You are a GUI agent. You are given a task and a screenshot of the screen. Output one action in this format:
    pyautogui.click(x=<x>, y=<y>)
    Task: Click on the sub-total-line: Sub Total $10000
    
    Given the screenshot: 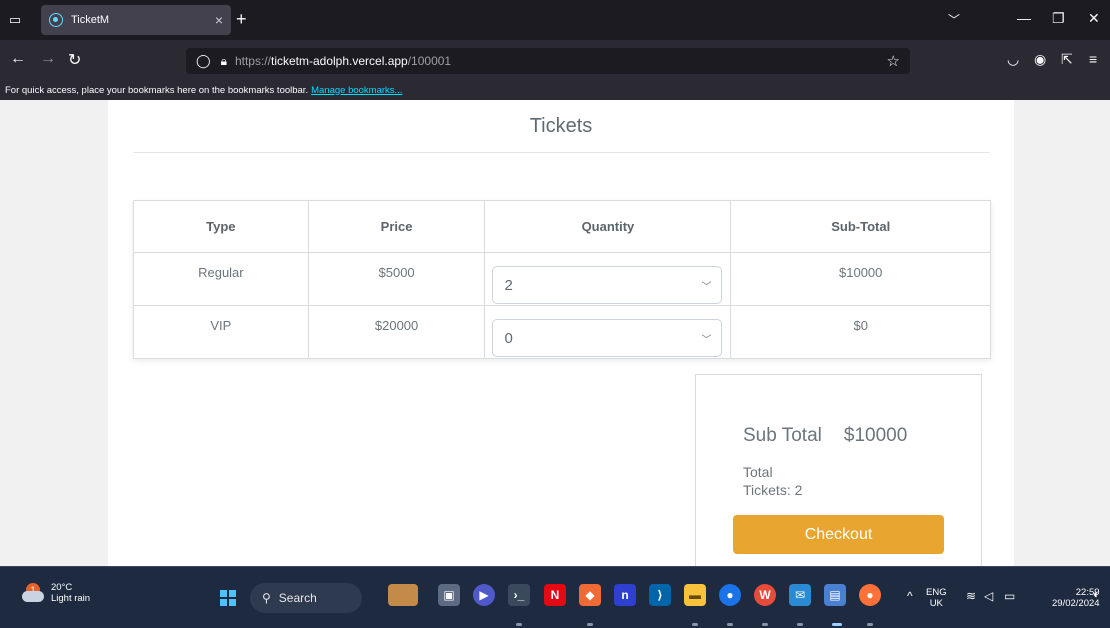 What is the action you would take?
    pyautogui.click(x=825, y=436)
    